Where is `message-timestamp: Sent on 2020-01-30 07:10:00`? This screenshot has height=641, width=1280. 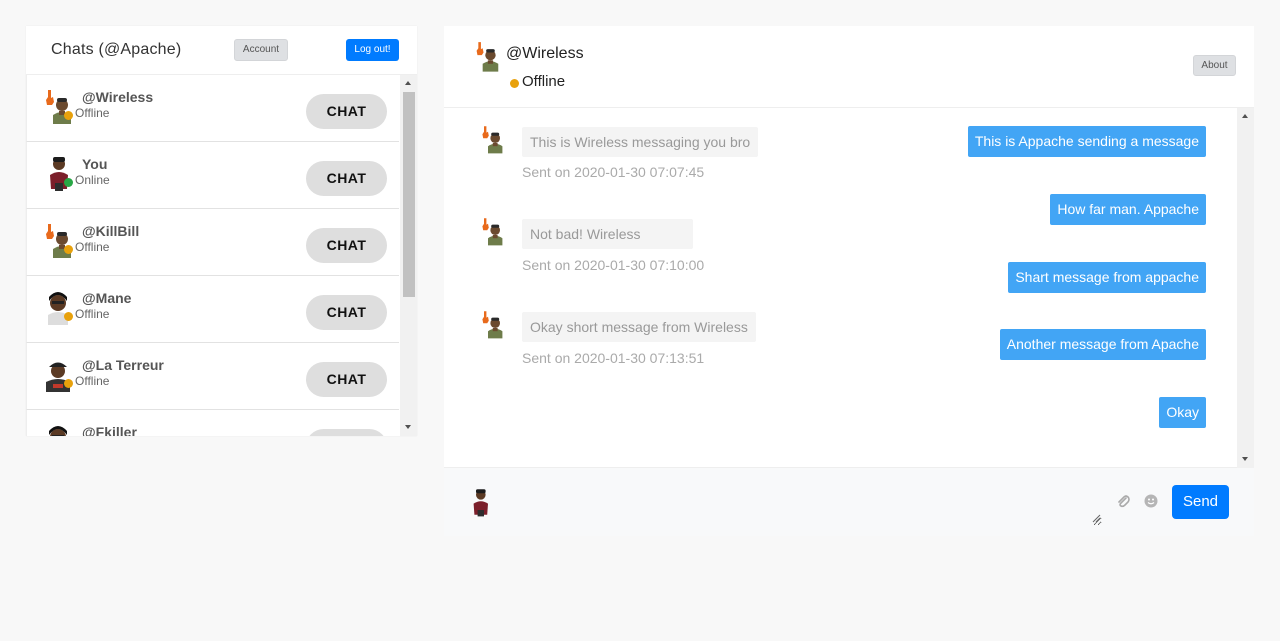
message-timestamp: Sent on 2020-01-30 07:10:00 is located at coordinates (613, 265).